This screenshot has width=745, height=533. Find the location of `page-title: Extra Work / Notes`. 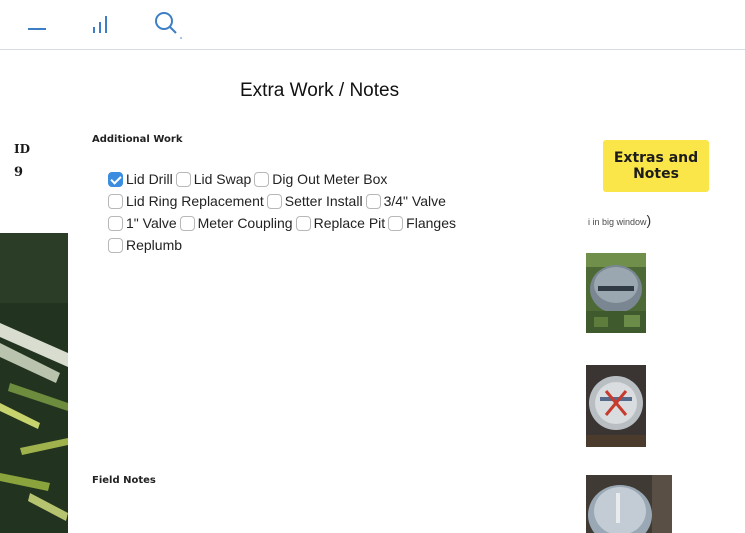

page-title: Extra Work / Notes is located at coordinates (320, 90).